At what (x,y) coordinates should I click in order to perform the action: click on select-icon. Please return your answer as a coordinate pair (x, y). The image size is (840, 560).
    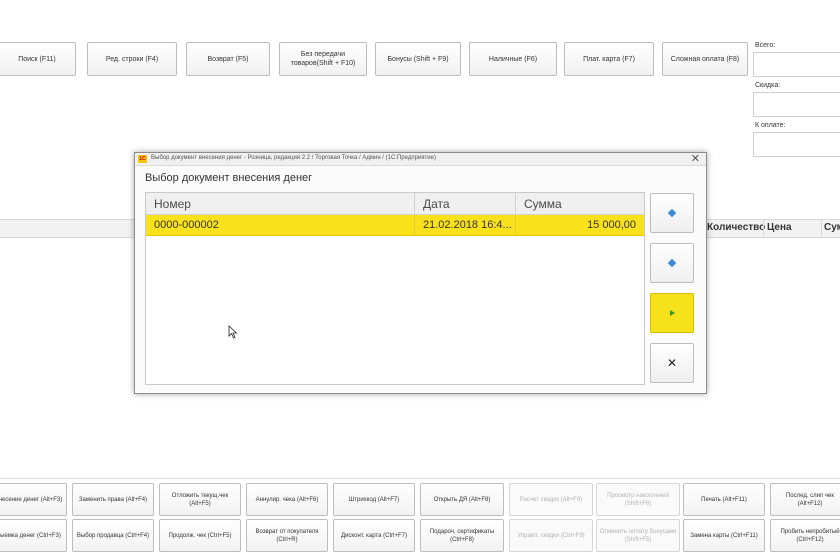
    Looking at the image, I should click on (672, 313).